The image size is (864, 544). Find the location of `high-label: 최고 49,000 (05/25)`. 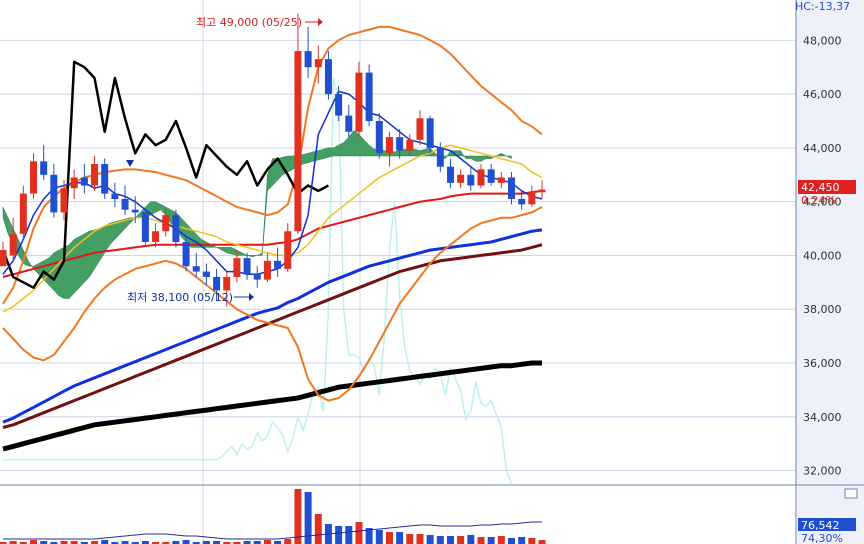

high-label: 최고 49,000 (05/25) is located at coordinates (249, 22).